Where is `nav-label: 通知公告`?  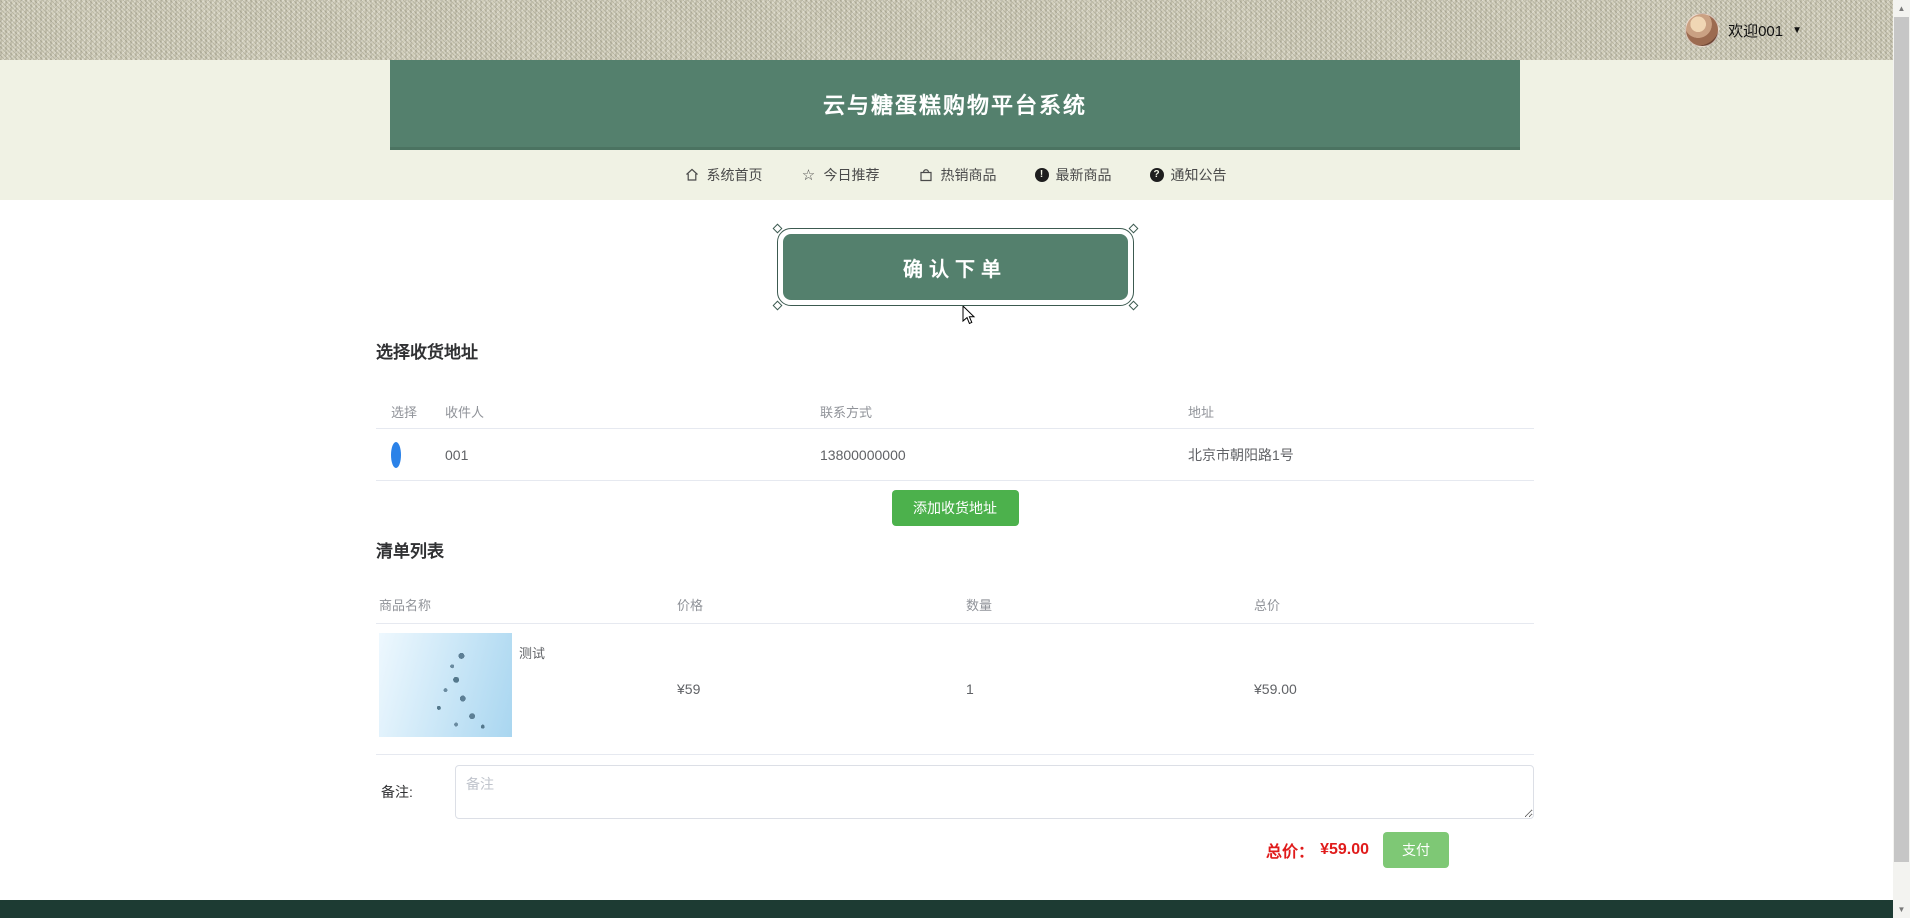 nav-label: 通知公告 is located at coordinates (1198, 175).